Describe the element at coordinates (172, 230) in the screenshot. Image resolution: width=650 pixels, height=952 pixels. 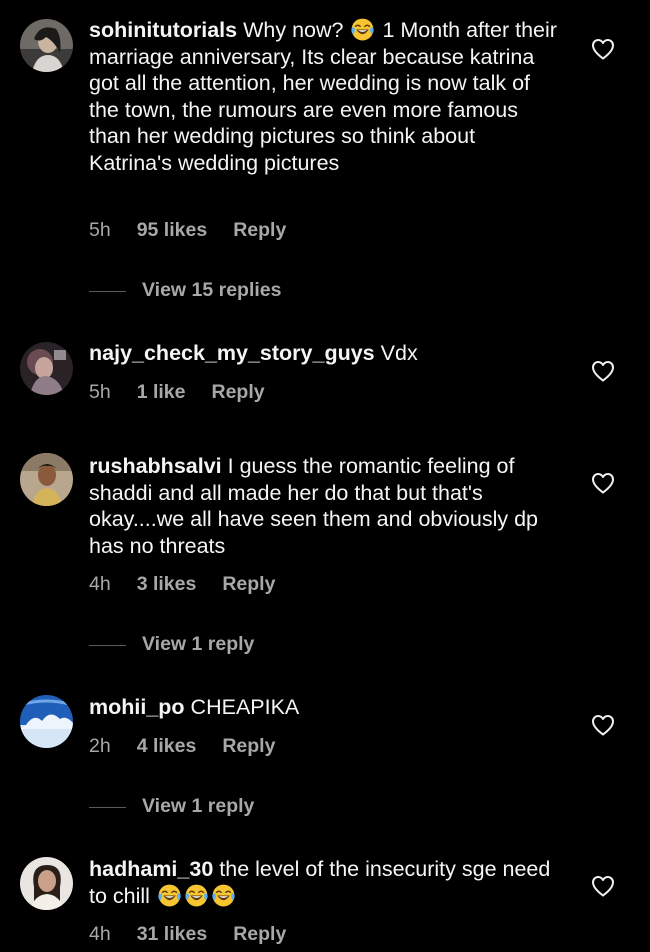
I see `likes-count: 95 likes` at that location.